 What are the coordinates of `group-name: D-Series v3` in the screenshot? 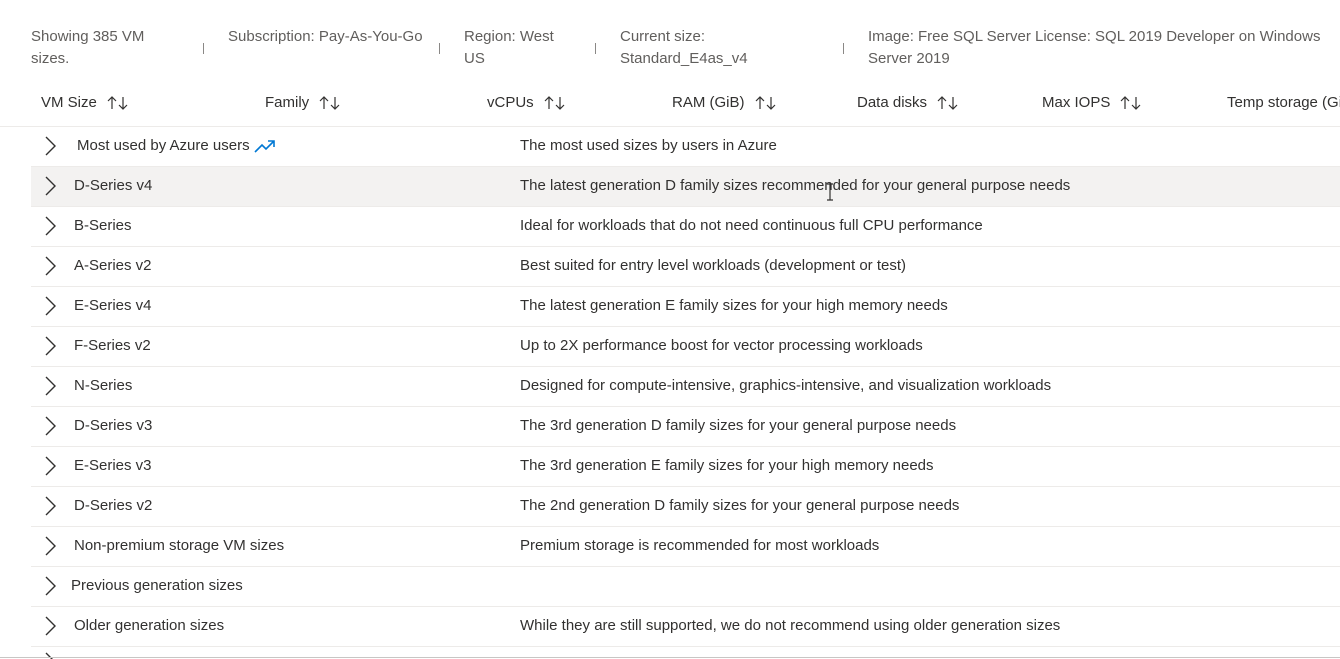 It's located at (113, 425).